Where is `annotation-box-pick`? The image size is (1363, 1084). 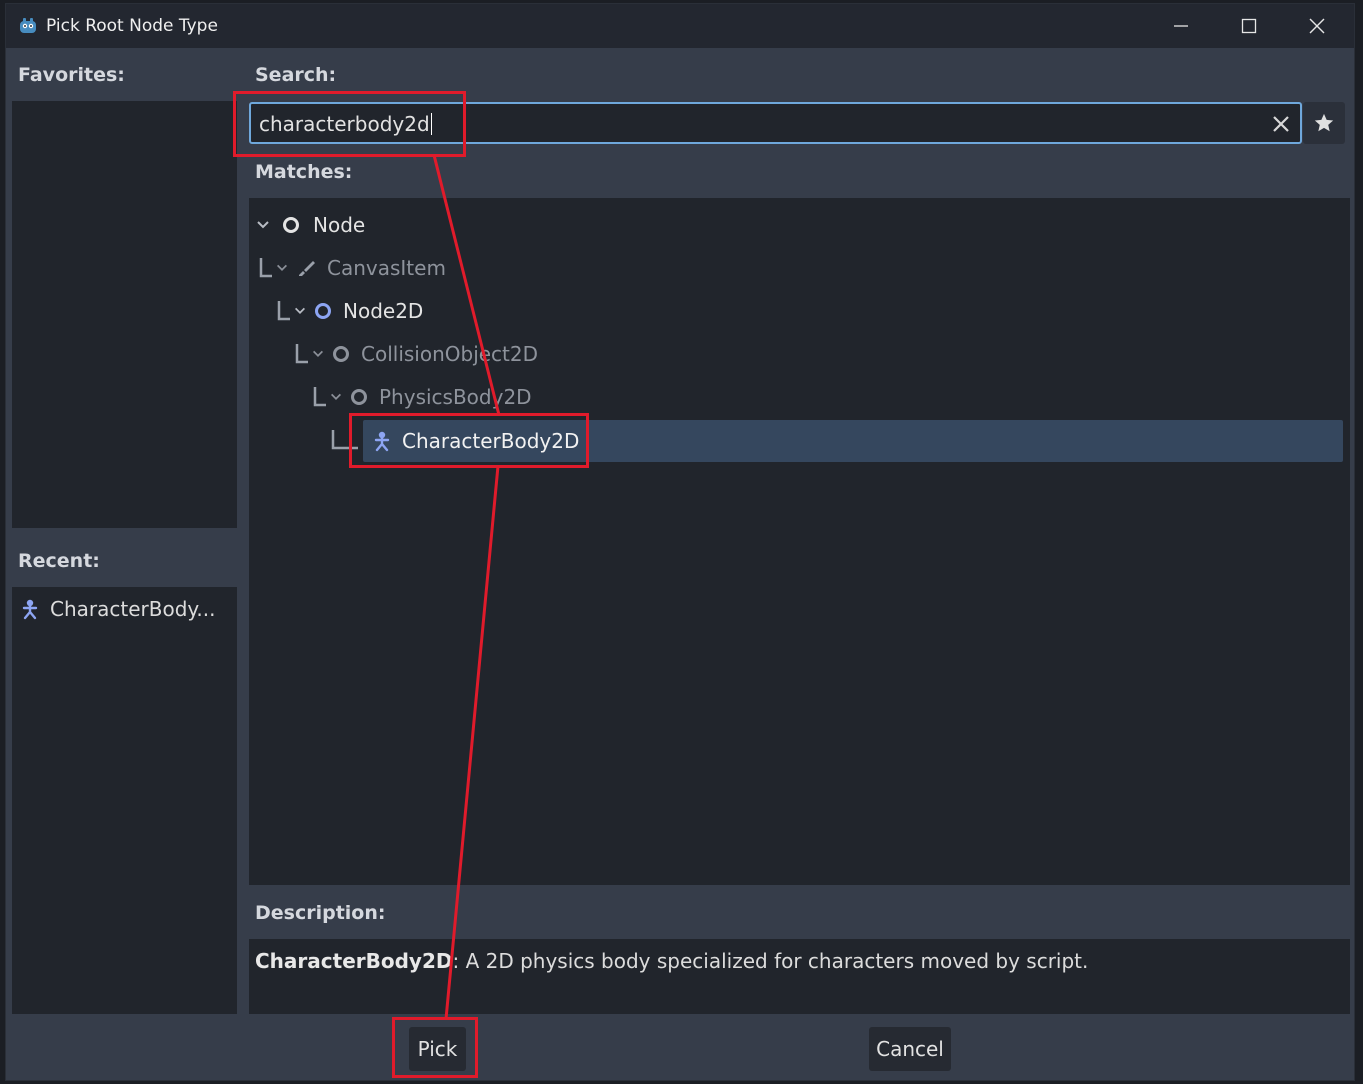 annotation-box-pick is located at coordinates (435, 1047).